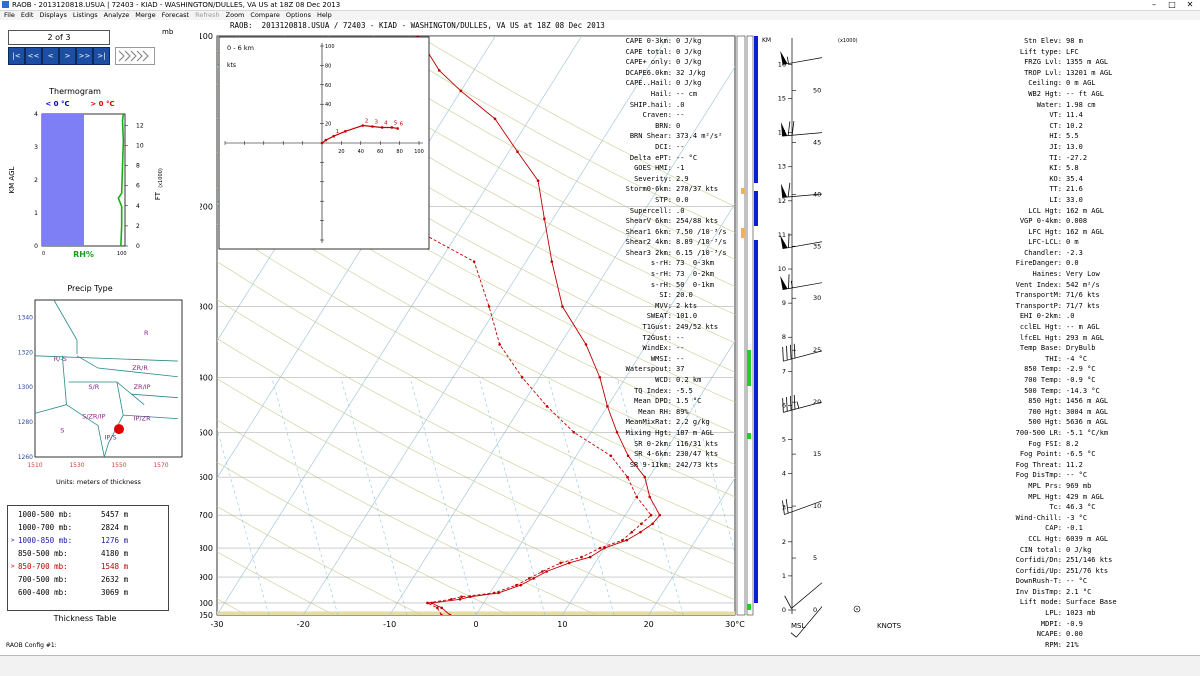  Describe the element at coordinates (1083, 295) in the screenshot. I see `param-value: 71/6 kts` at that location.